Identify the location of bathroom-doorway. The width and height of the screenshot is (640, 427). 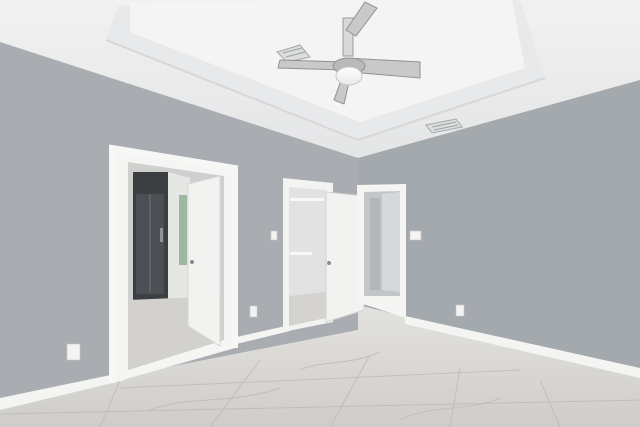
(173, 265).